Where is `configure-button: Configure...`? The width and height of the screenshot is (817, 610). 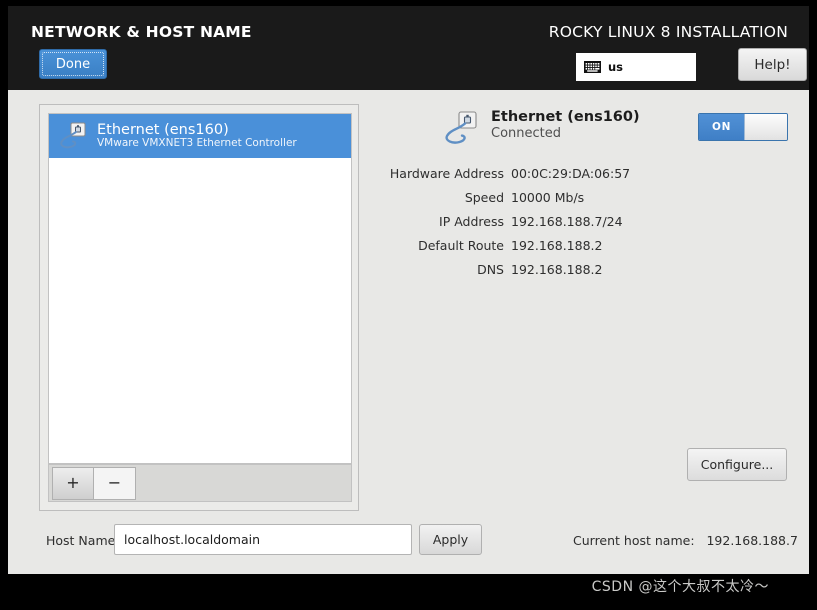 configure-button: Configure... is located at coordinates (737, 464).